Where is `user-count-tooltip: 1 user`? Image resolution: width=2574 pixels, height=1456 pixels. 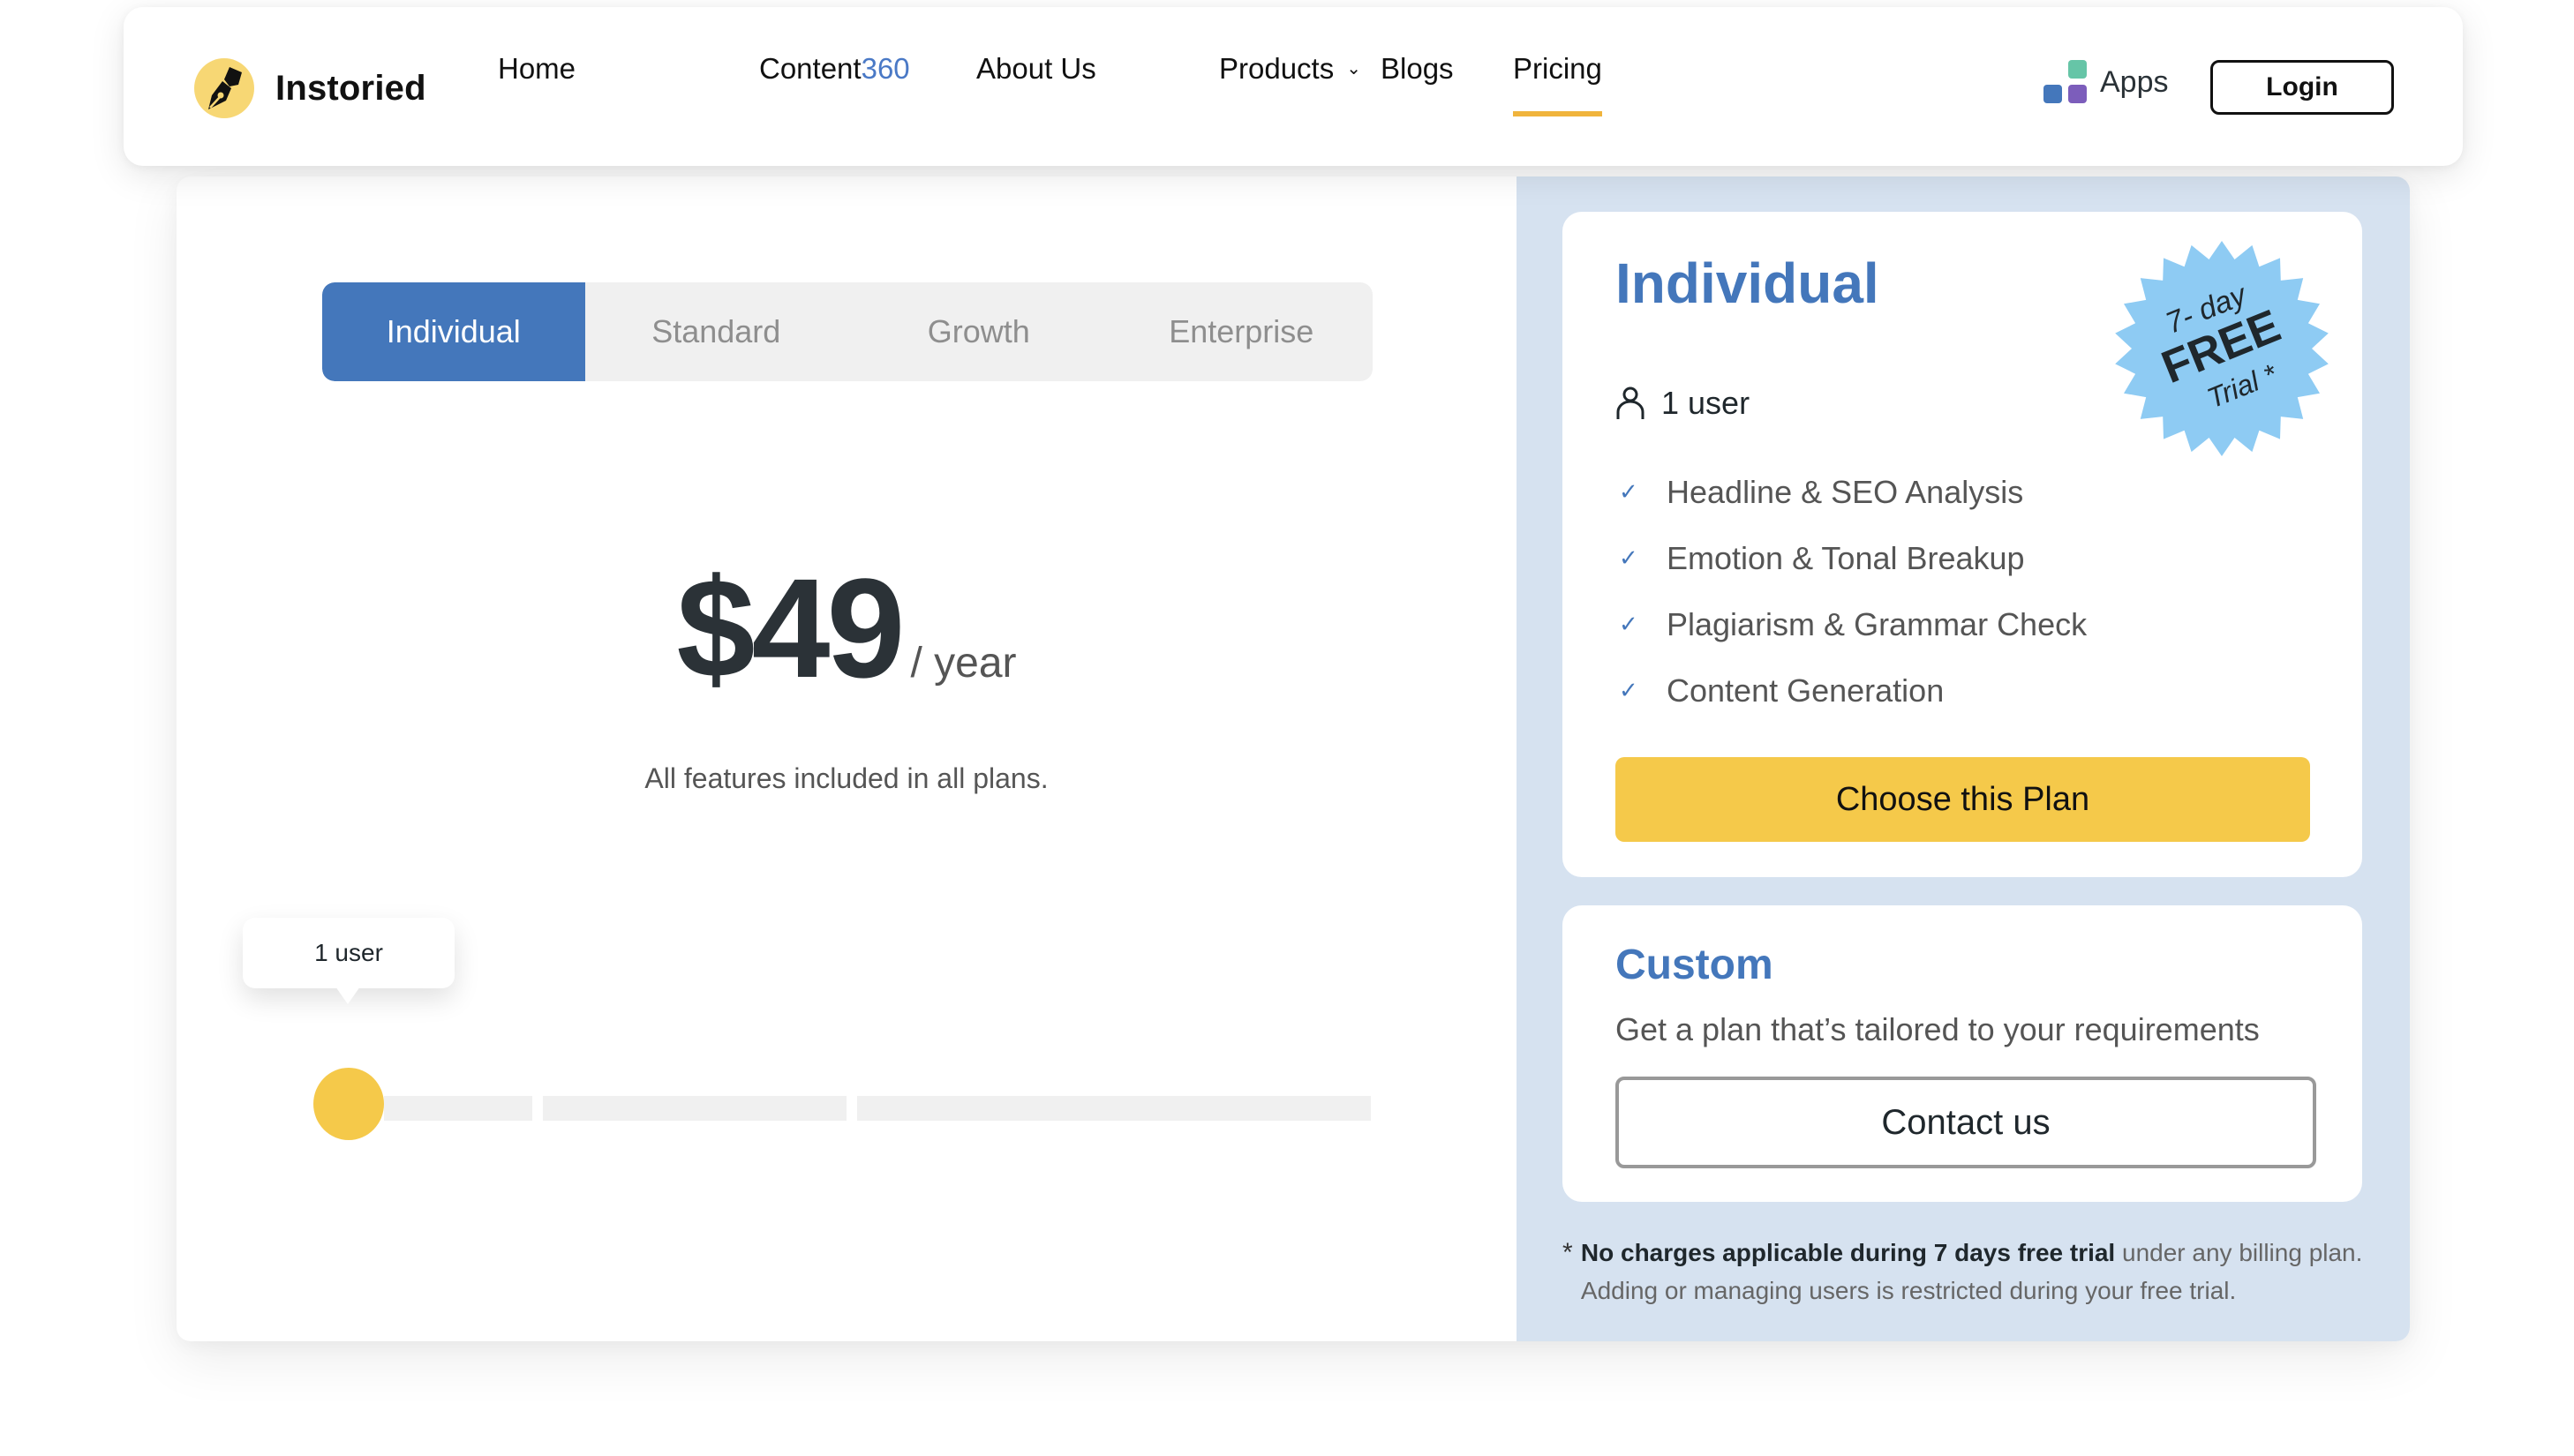 user-count-tooltip: 1 user is located at coordinates (349, 961).